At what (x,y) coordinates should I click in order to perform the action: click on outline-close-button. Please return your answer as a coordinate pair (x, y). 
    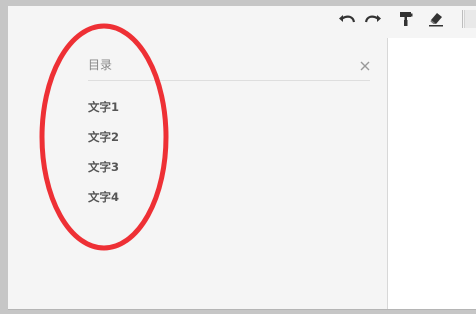
    Looking at the image, I should click on (365, 65).